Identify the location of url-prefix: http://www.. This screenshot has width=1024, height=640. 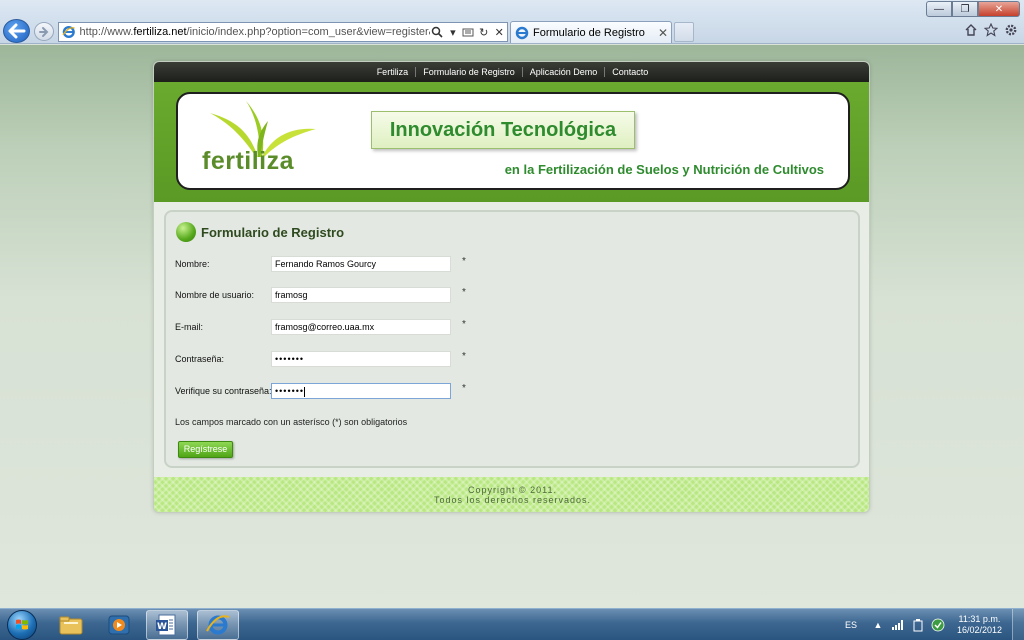
(106, 32).